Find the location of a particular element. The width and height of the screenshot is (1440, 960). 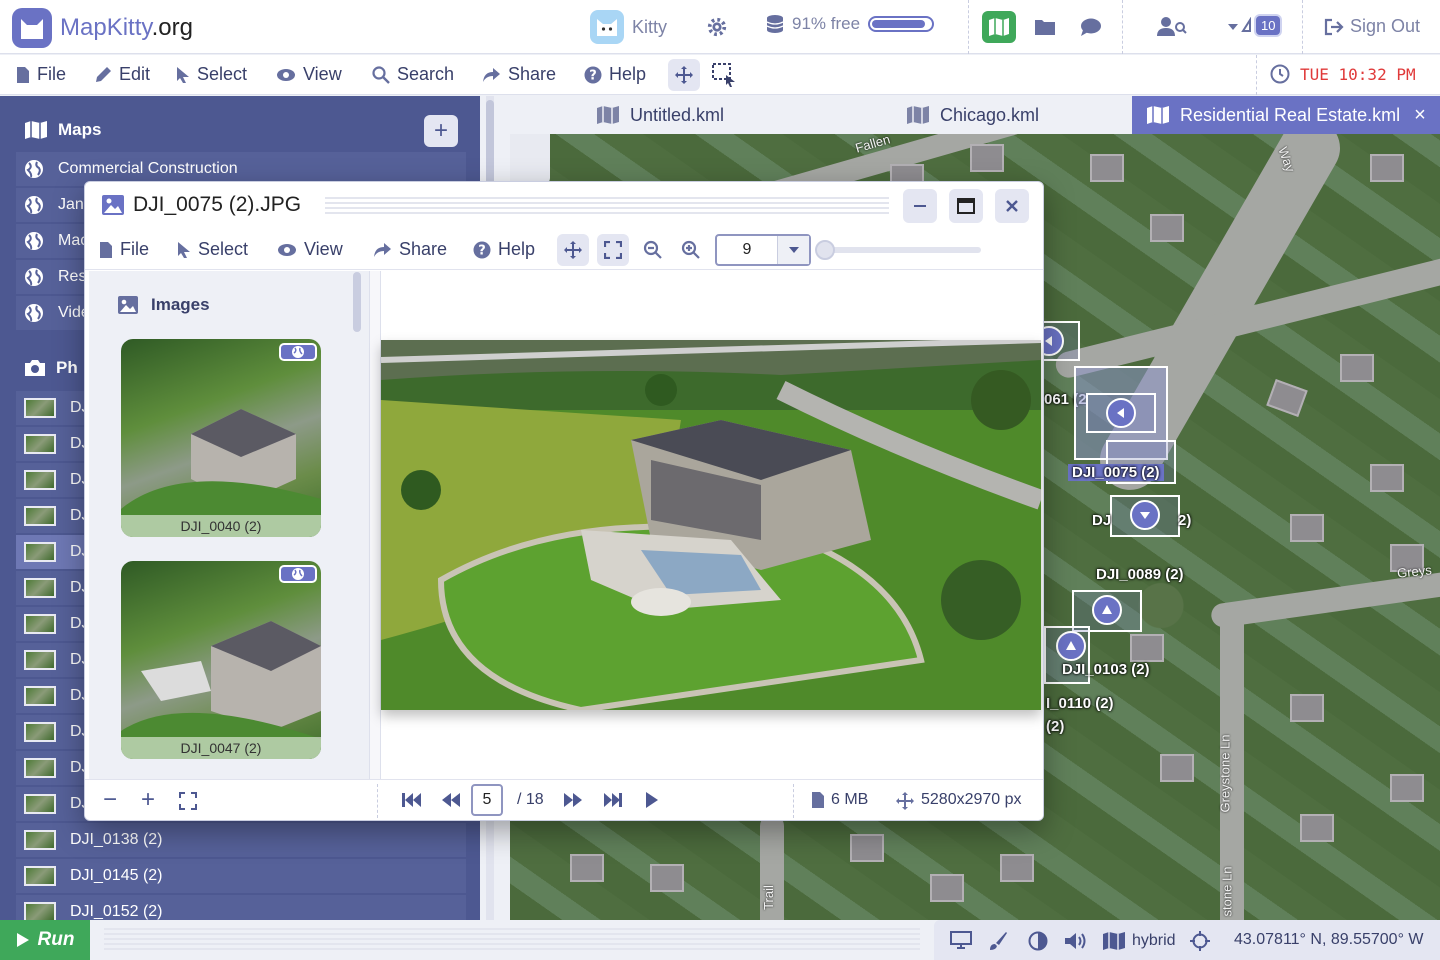

maximize-button is located at coordinates (966, 206).